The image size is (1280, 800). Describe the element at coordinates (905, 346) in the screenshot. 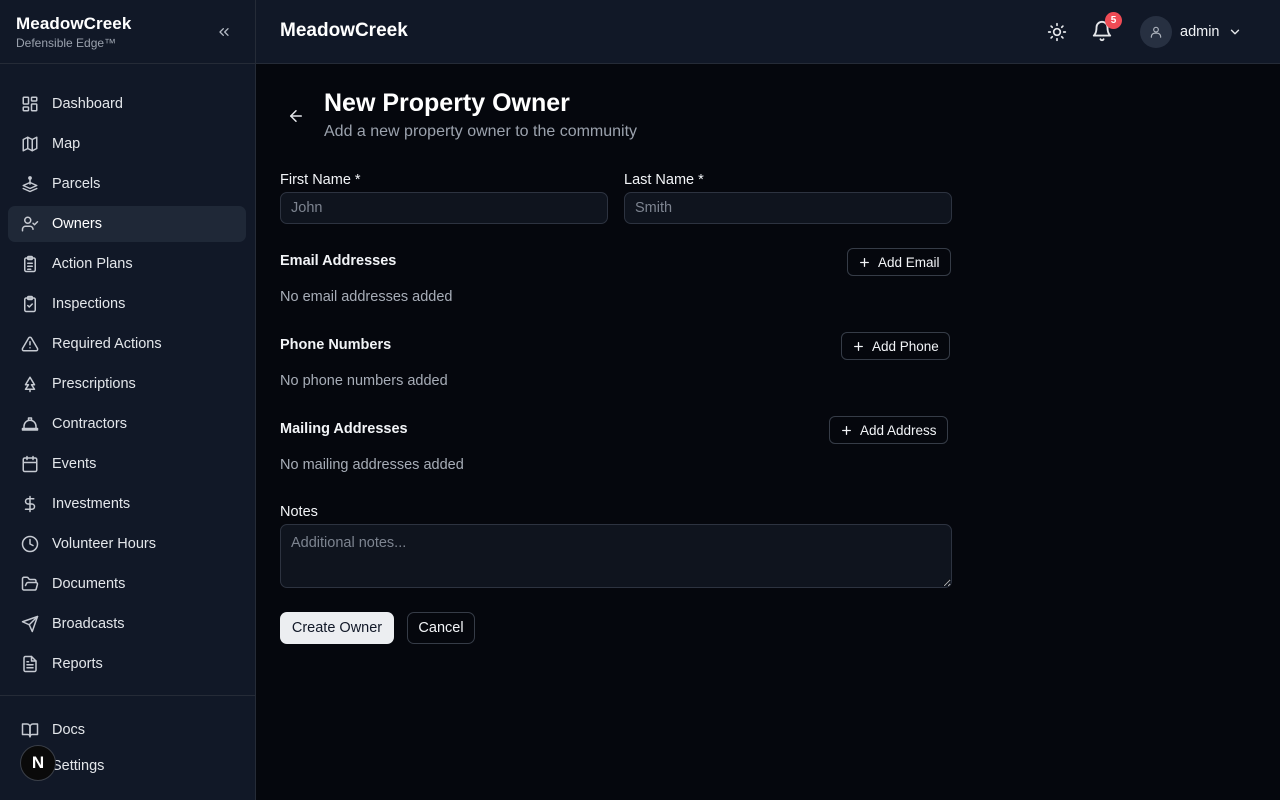

I see `add-phone-label: Add Phone` at that location.